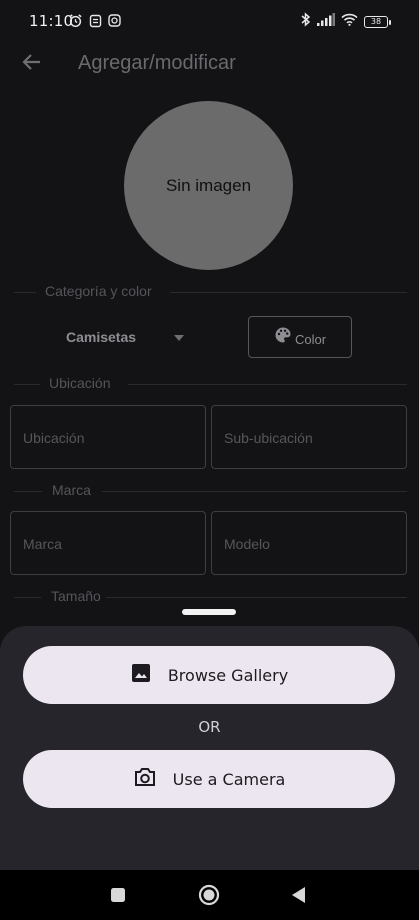 This screenshot has width=419, height=920. I want to click on location-field: Ubicación, so click(108, 437).